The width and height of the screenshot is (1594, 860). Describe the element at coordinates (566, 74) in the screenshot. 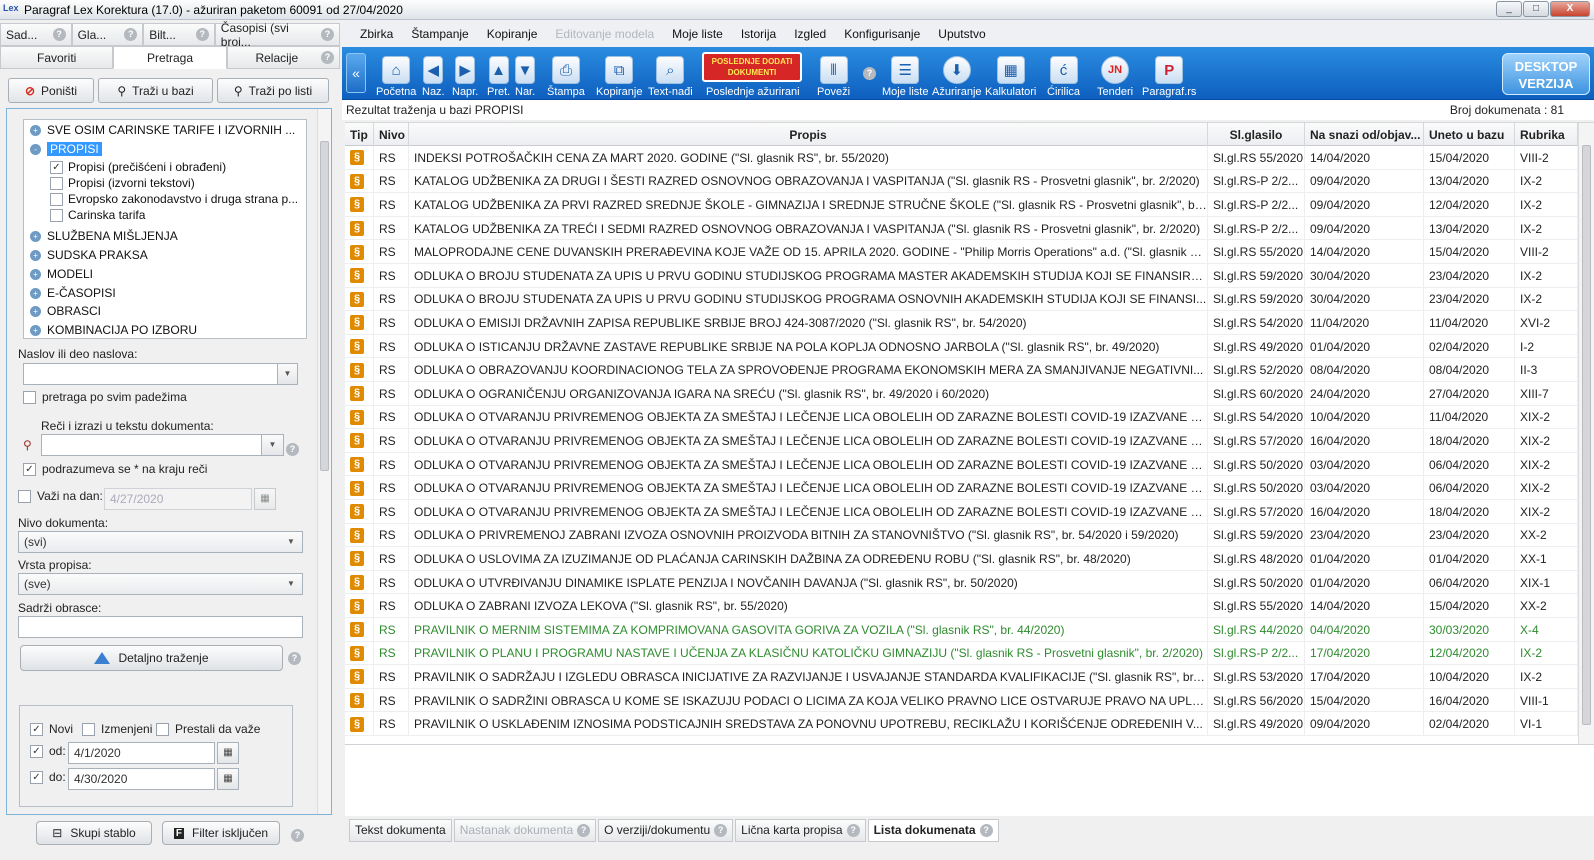

I see `toolbar-print: ⎙ Štampa` at that location.